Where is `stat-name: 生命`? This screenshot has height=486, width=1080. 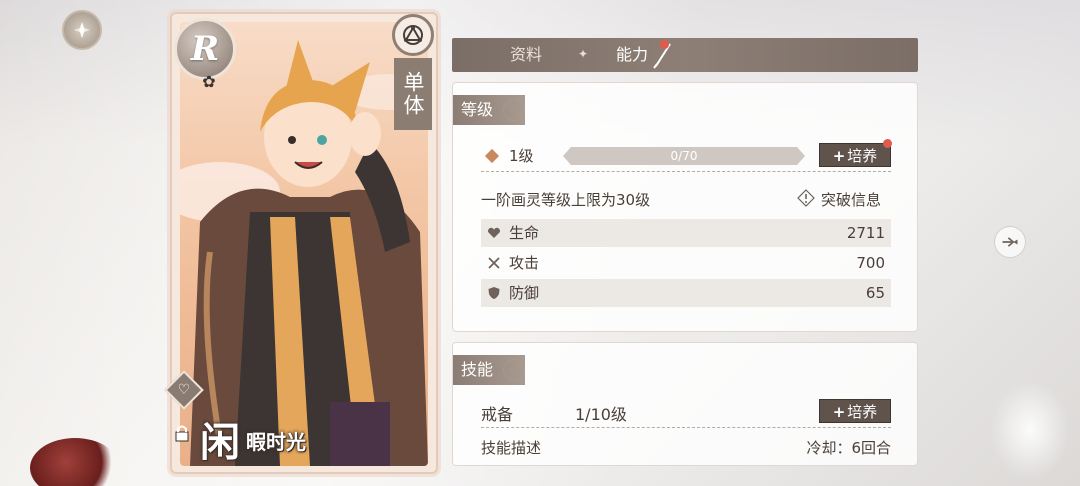 stat-name: 生命 is located at coordinates (524, 233).